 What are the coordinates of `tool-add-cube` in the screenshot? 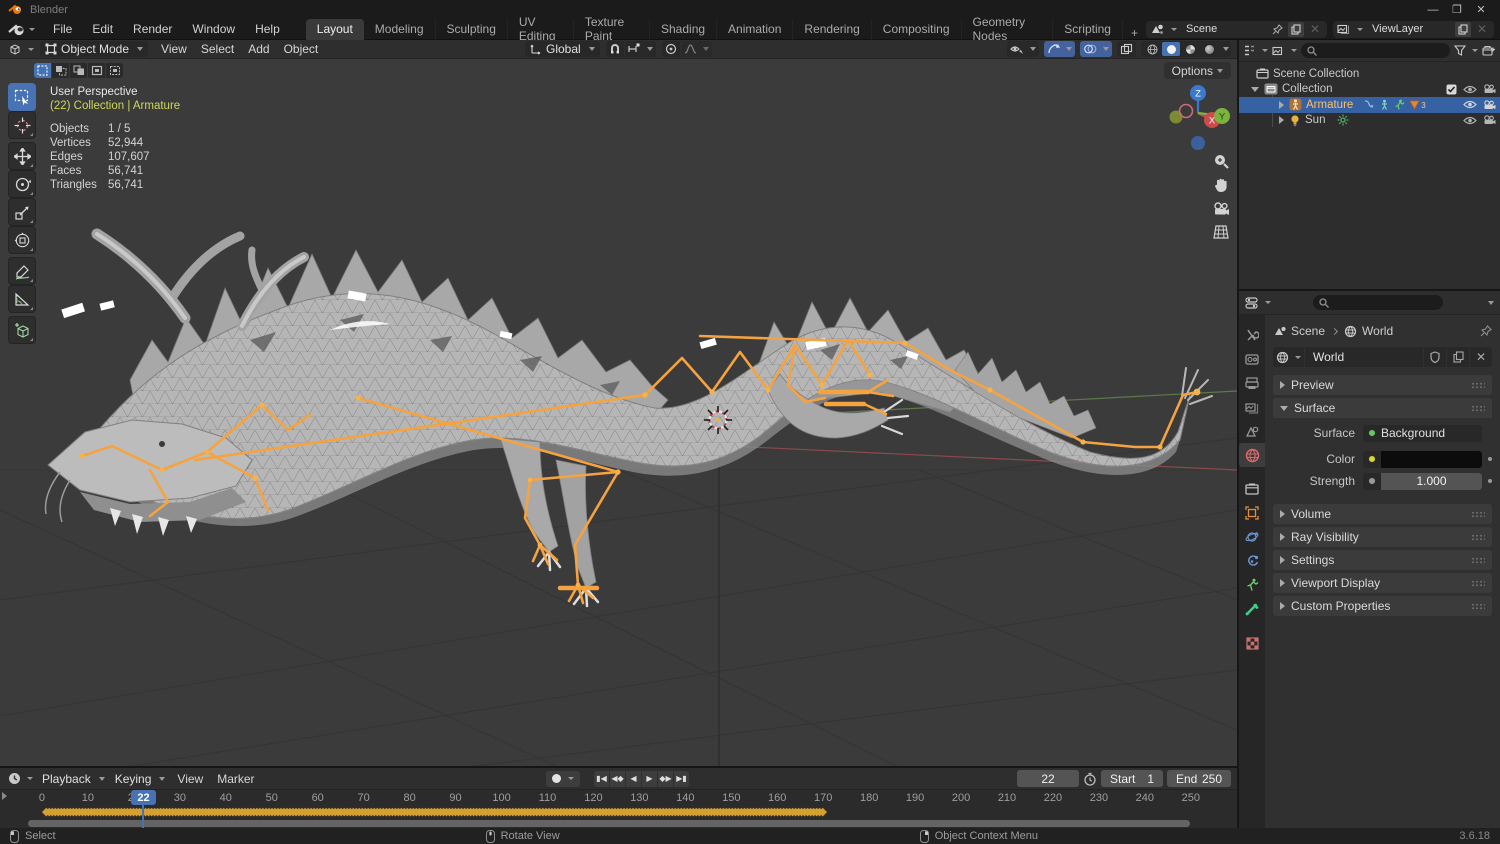 It's located at (22, 330).